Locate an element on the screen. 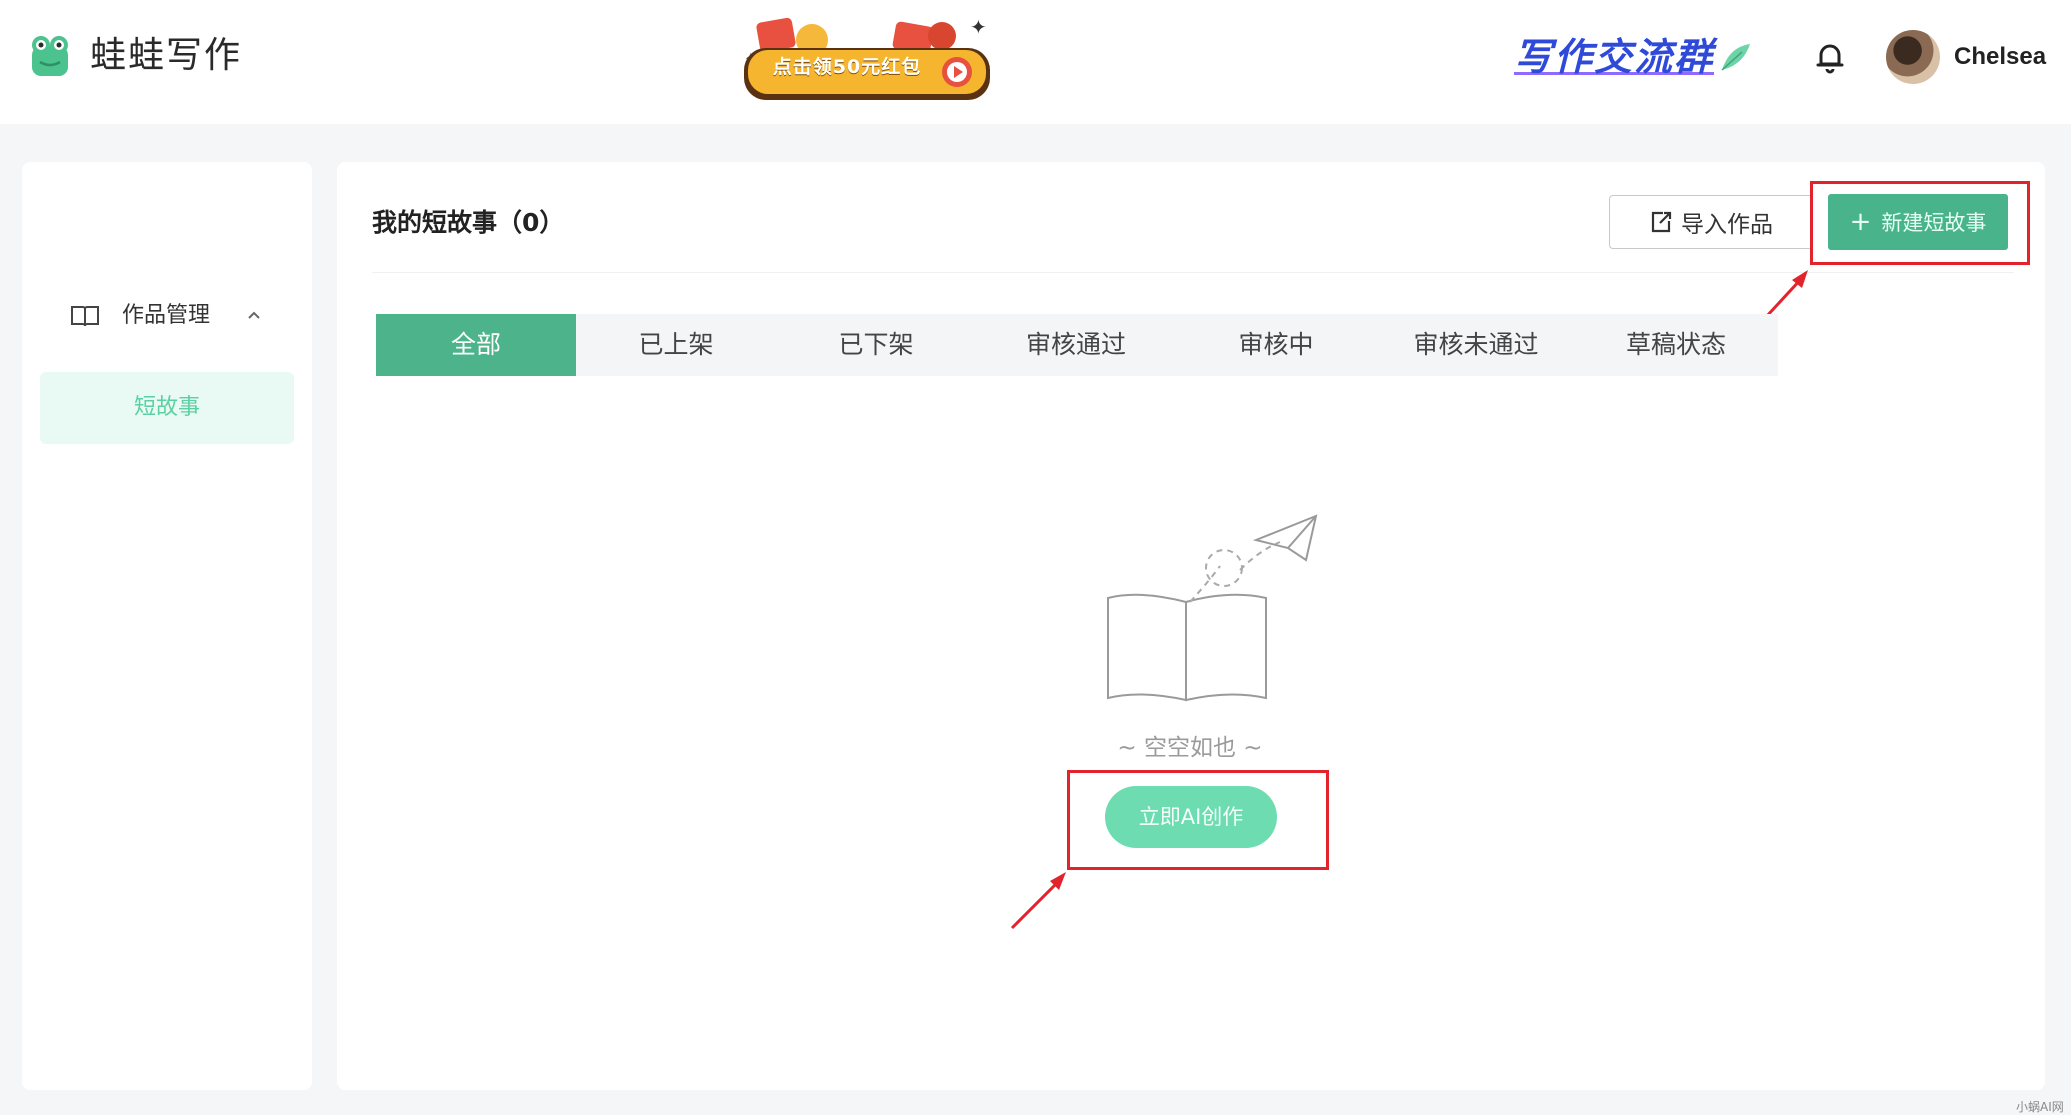  sidebar-group-works-management: 作品管理 is located at coordinates (170, 316).